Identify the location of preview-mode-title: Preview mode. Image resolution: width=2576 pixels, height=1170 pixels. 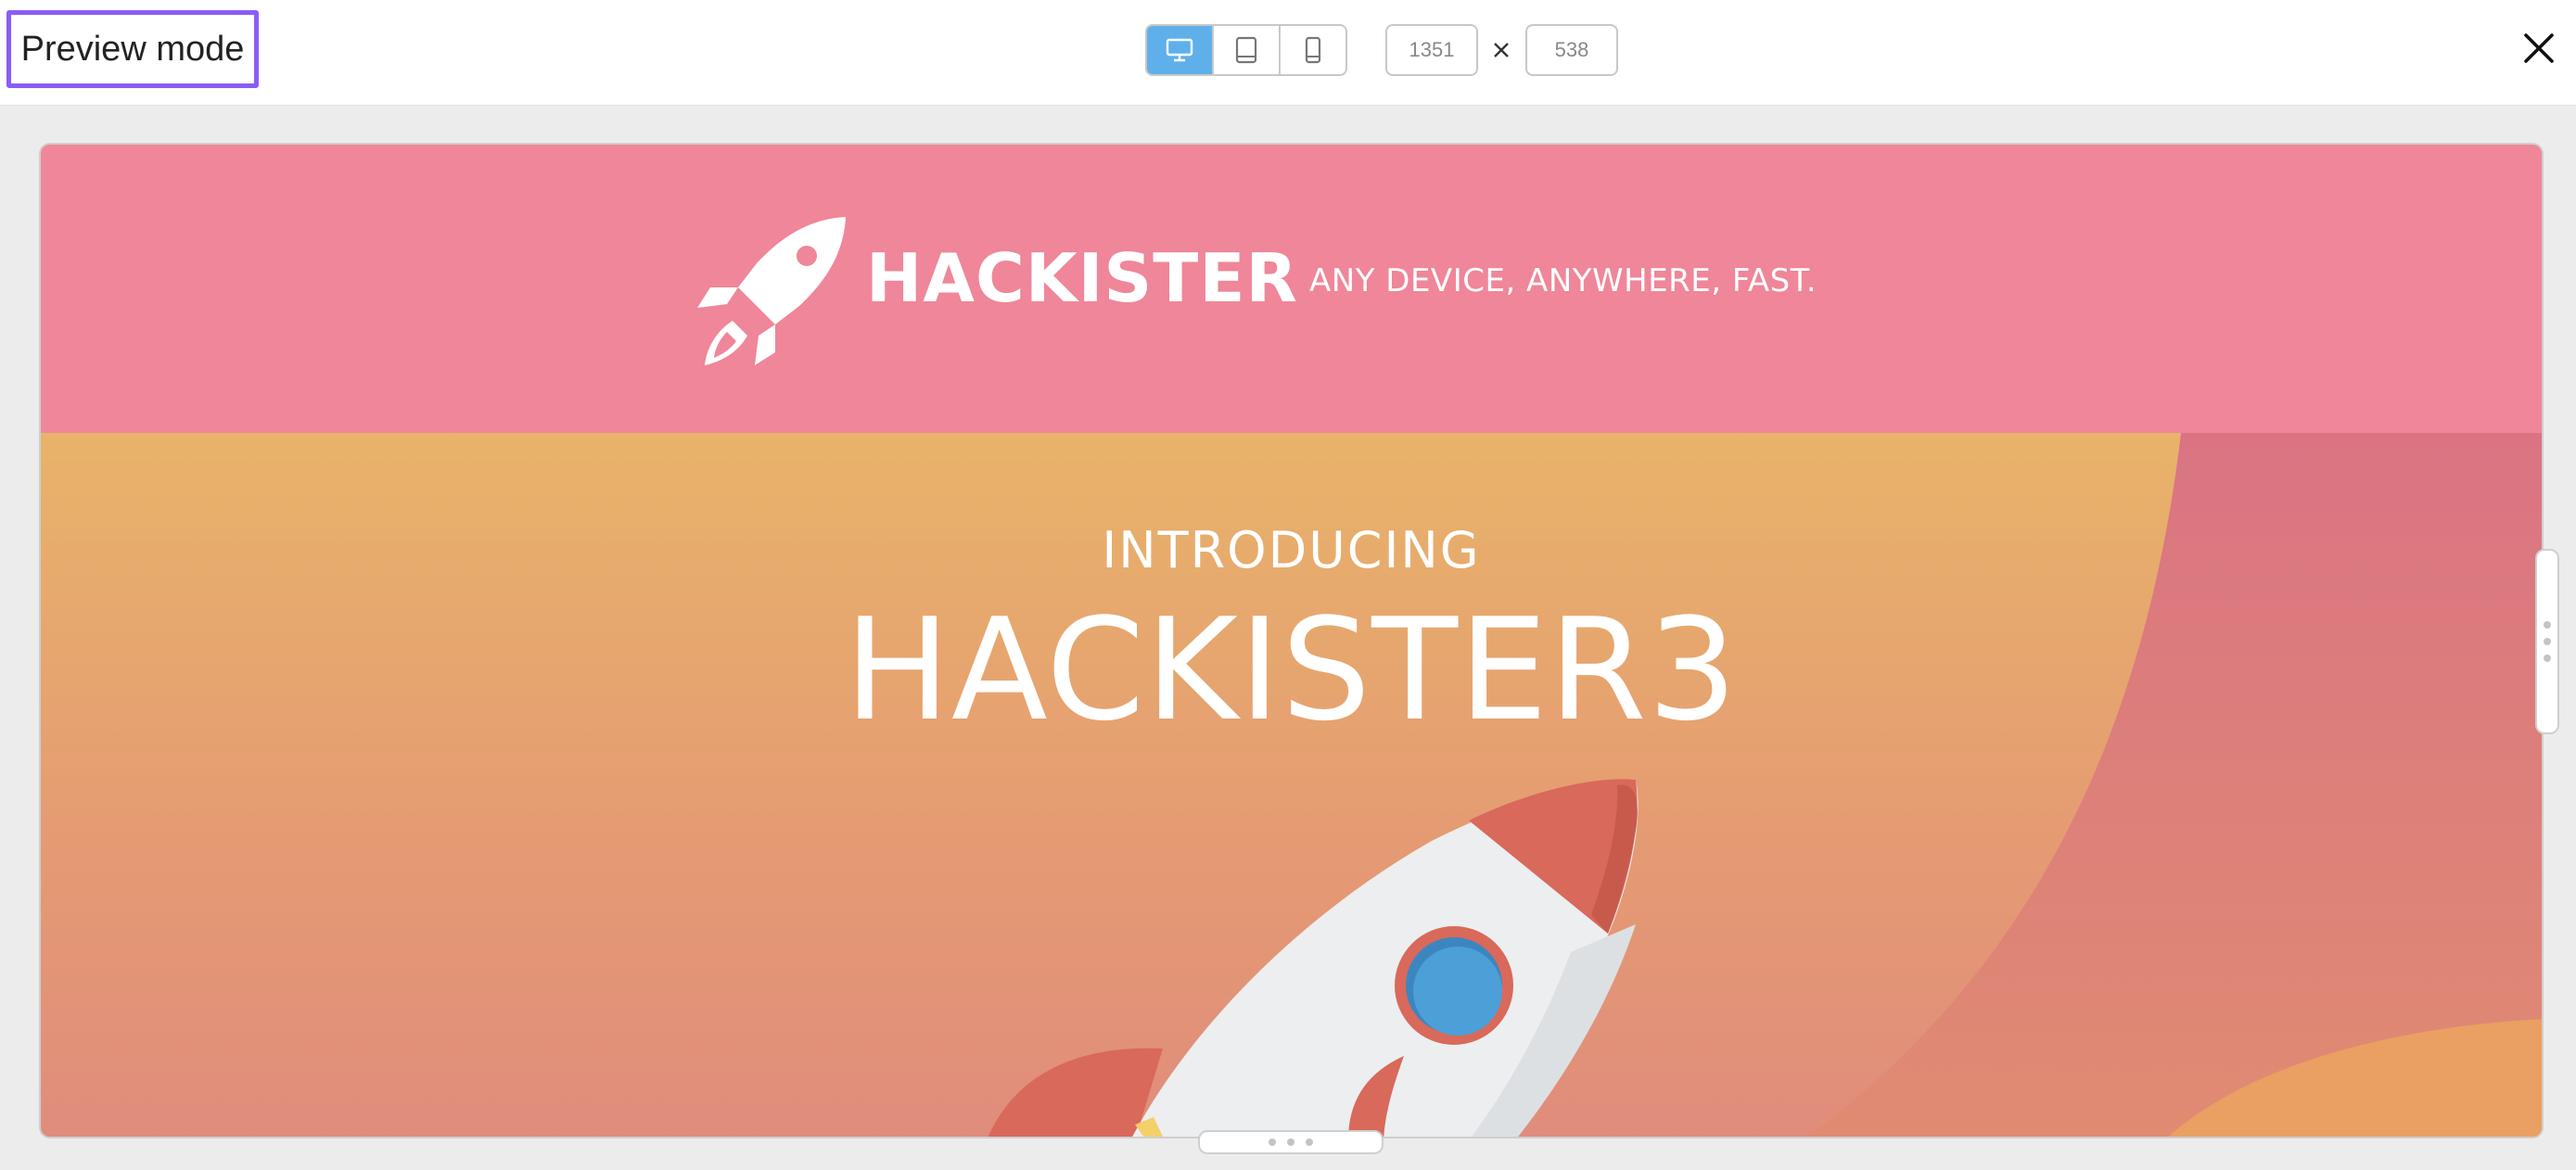
(132, 49).